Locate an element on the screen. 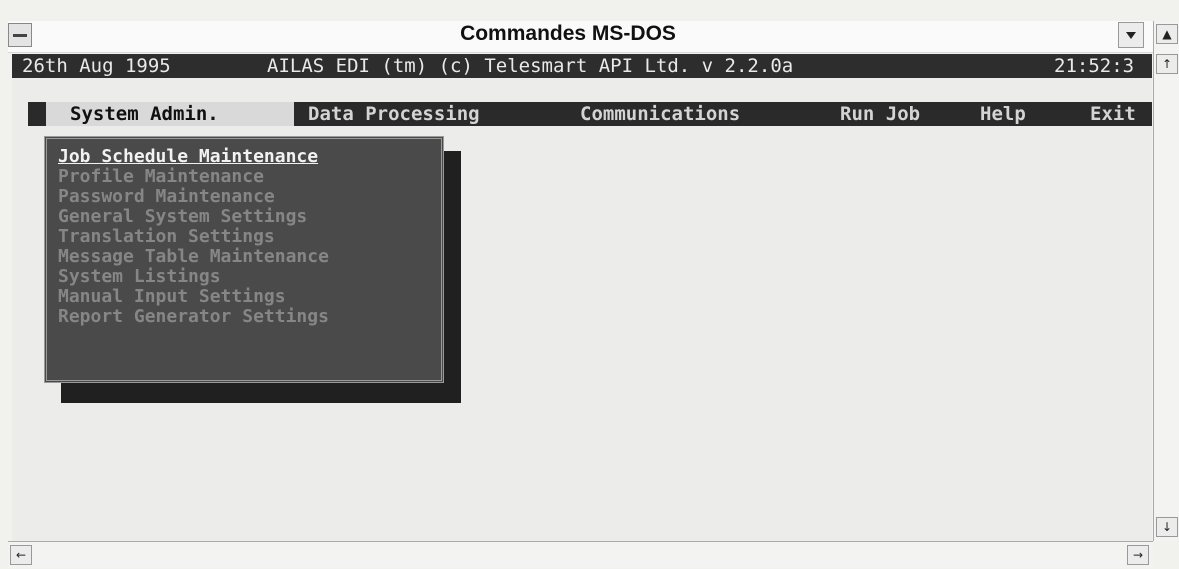 The image size is (1179, 569). status-date: 26th Aug 1995 is located at coordinates (96, 66).